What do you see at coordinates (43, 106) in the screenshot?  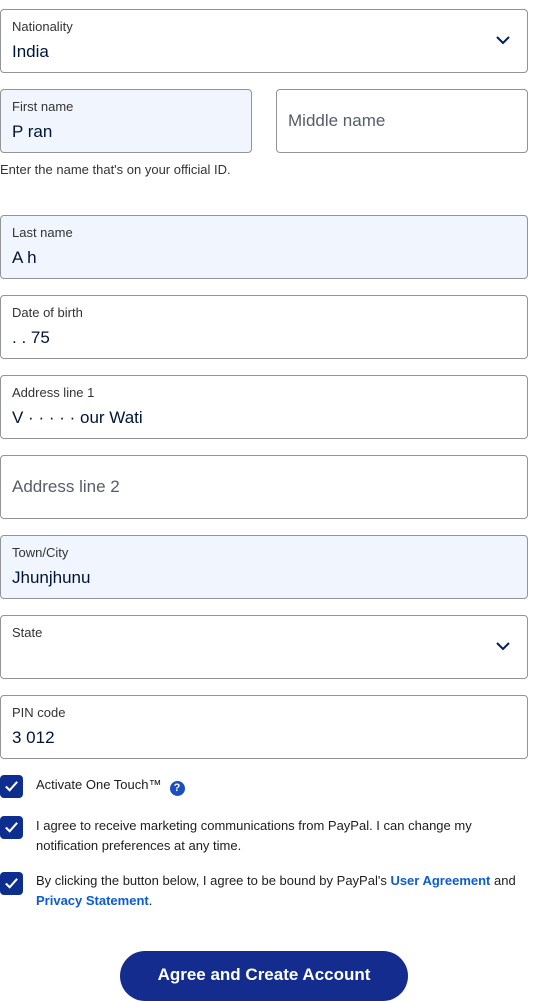 I see `first-name-label: First name` at bounding box center [43, 106].